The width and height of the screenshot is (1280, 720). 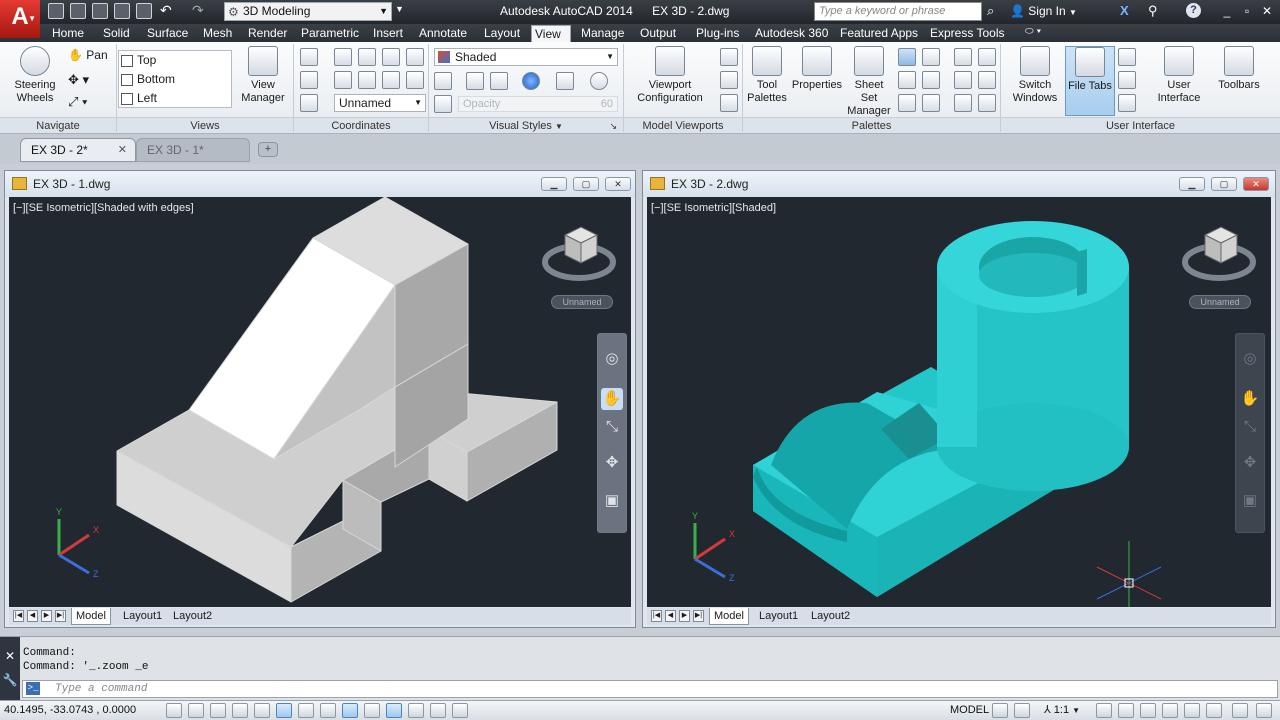 What do you see at coordinates (399, 9) in the screenshot?
I see `customize-qat-icon: ▼` at bounding box center [399, 9].